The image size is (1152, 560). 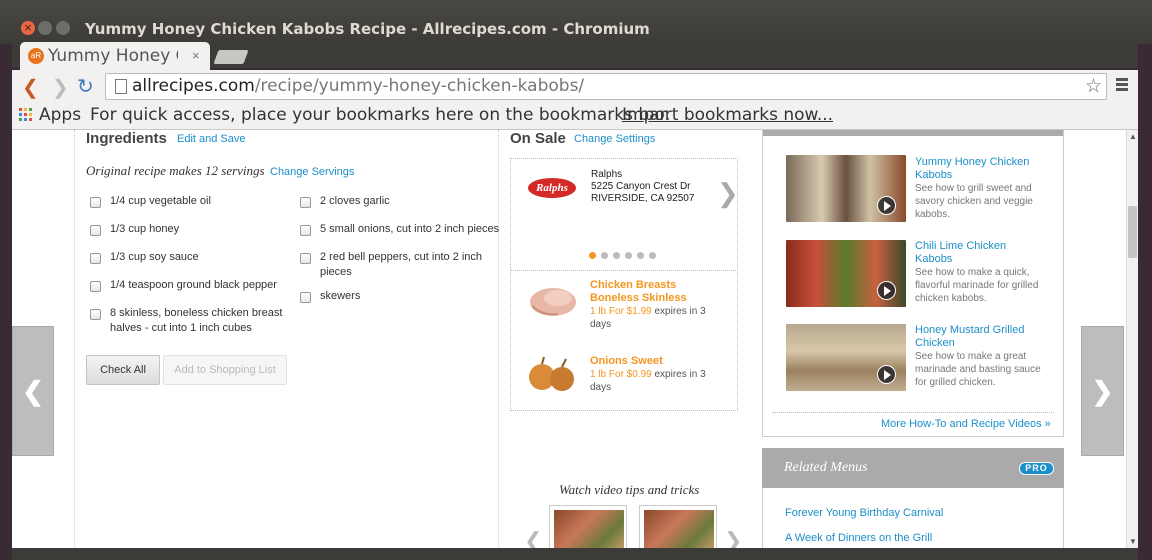 What do you see at coordinates (419, 86) in the screenshot?
I see `url-path: /recipe/yummy-honey-chicken-kabobs/` at bounding box center [419, 86].